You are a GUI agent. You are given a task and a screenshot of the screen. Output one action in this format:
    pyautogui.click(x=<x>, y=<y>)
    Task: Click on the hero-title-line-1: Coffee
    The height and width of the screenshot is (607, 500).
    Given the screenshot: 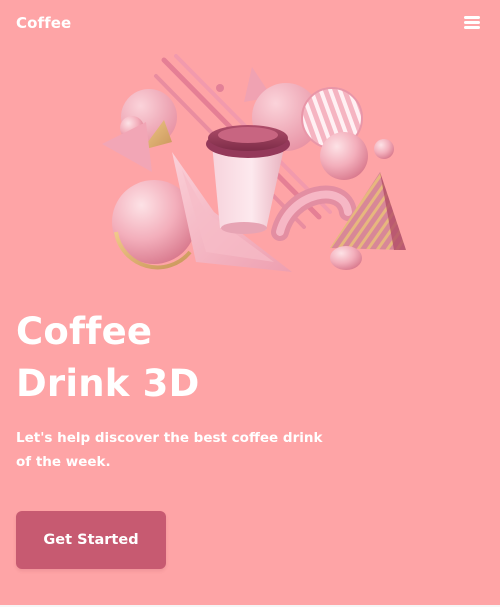 What is the action you would take?
    pyautogui.click(x=84, y=331)
    